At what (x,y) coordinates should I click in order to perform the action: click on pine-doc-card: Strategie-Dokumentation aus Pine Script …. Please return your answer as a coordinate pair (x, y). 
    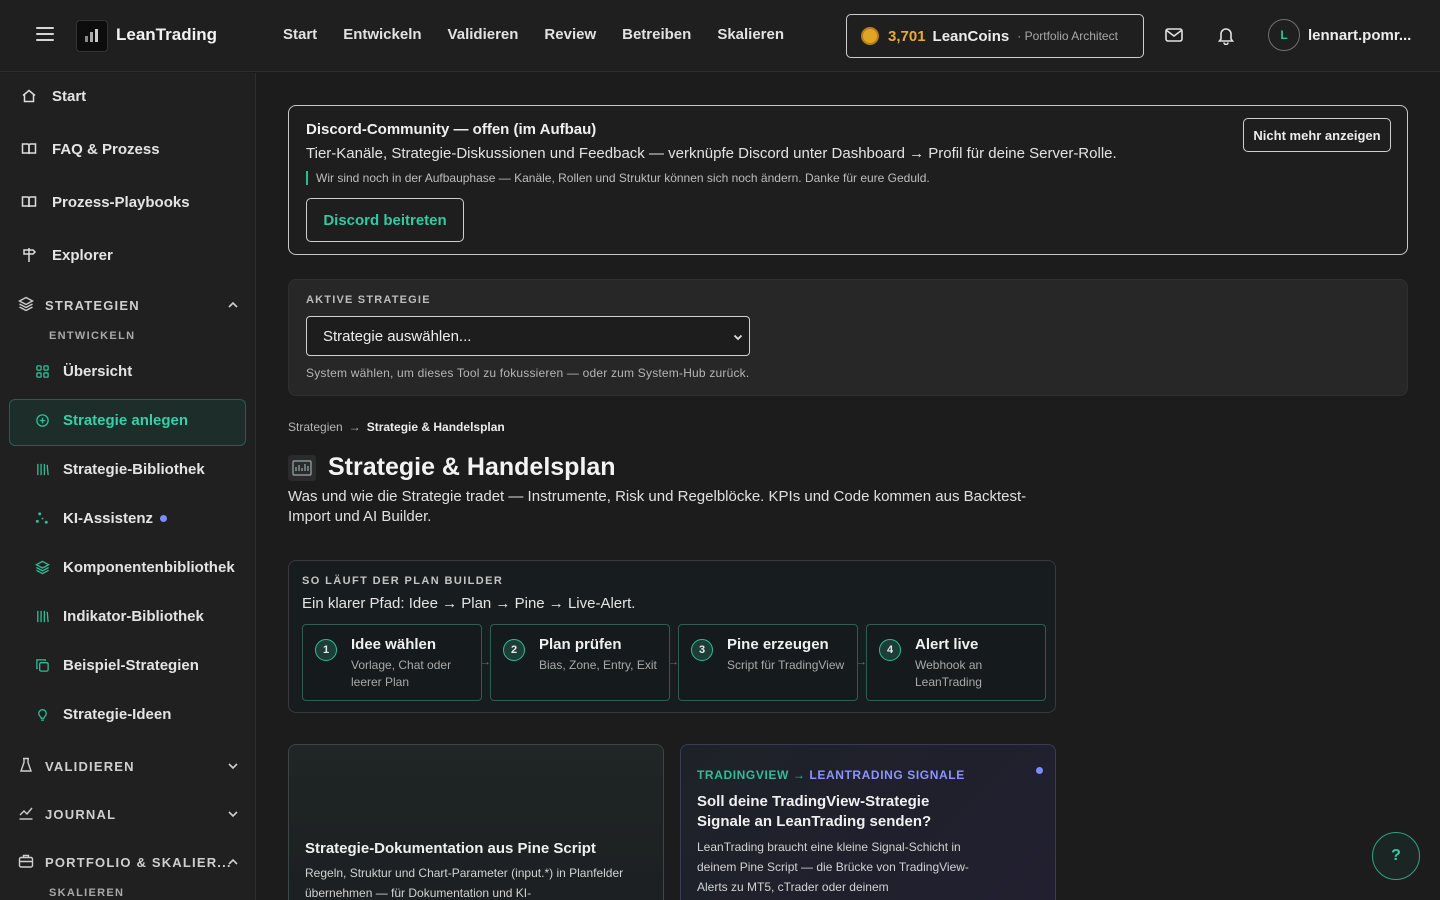
    Looking at the image, I should click on (476, 822).